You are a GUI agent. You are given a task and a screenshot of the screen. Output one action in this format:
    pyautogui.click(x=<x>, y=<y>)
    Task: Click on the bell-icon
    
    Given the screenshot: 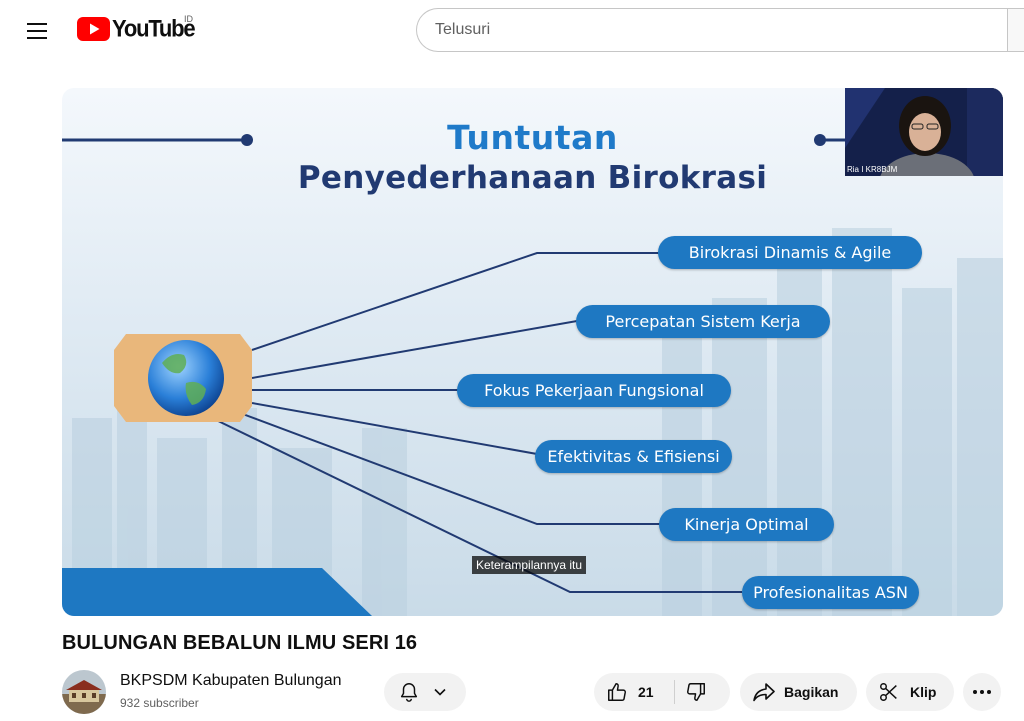 What is the action you would take?
    pyautogui.click(x=409, y=692)
    